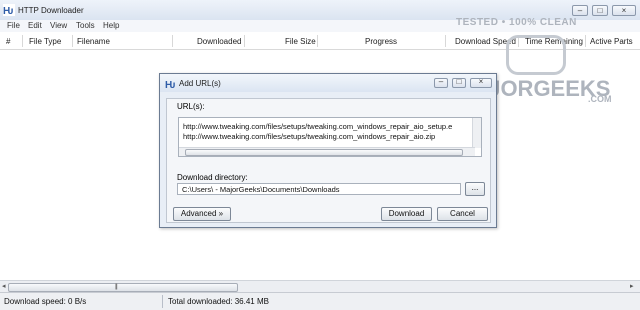 The height and width of the screenshot is (310, 640). What do you see at coordinates (219, 41) in the screenshot?
I see `column-downloaded: Downloaded` at bounding box center [219, 41].